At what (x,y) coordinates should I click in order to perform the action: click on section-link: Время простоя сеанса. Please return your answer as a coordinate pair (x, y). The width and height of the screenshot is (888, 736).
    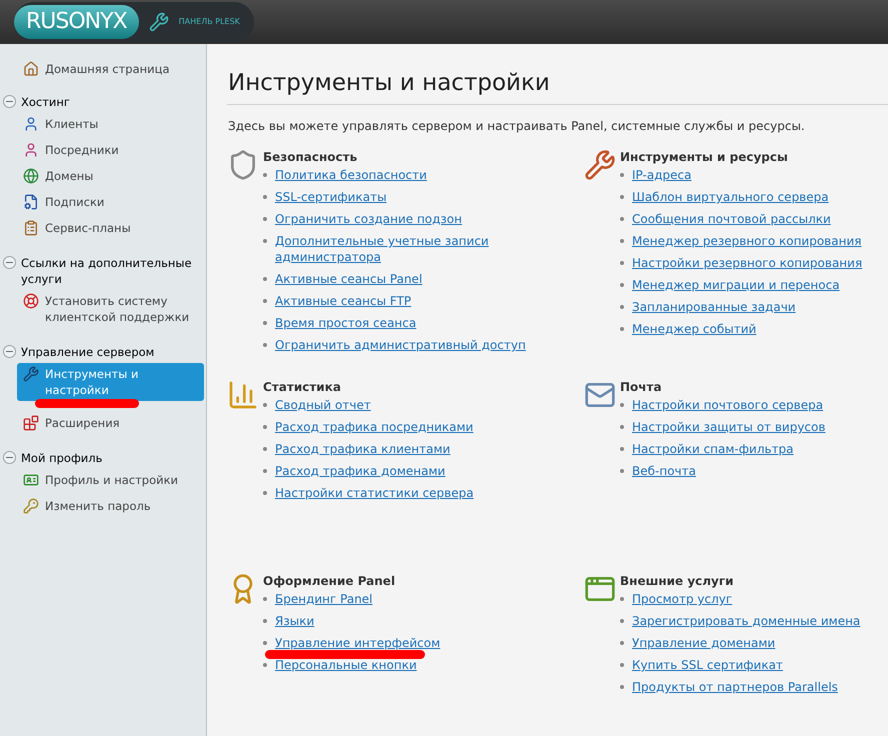
    Looking at the image, I should click on (345, 323).